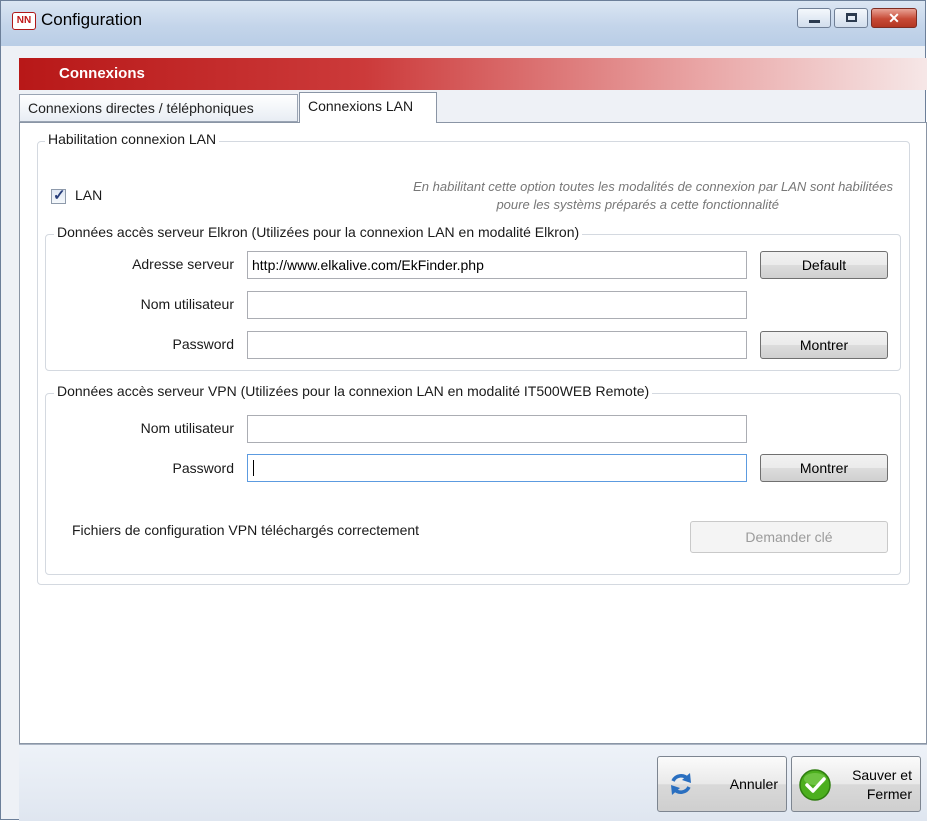 This screenshot has width=928, height=822. I want to click on vpn-password-input, so click(497, 468).